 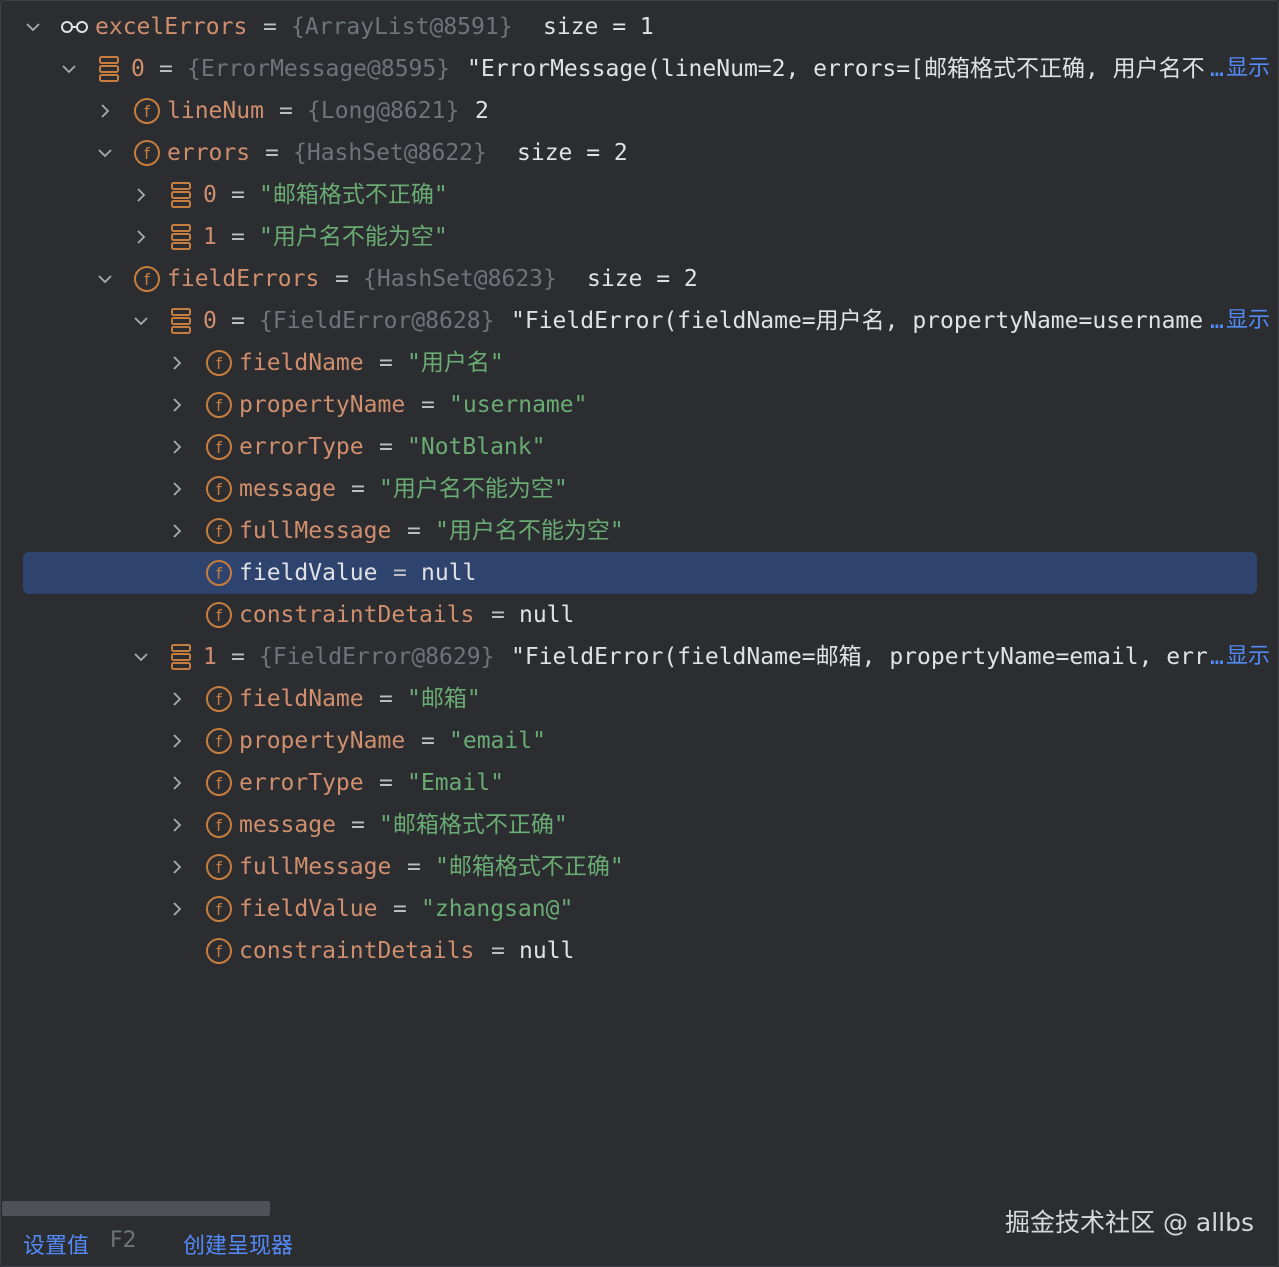 What do you see at coordinates (639, 531) in the screenshot?
I see `tree-row: f fullMessage = "用户名不能为空"` at bounding box center [639, 531].